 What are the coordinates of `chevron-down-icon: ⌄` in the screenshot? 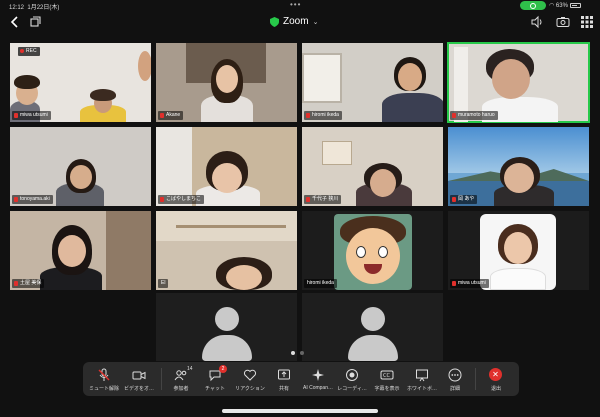 It's located at (315, 22).